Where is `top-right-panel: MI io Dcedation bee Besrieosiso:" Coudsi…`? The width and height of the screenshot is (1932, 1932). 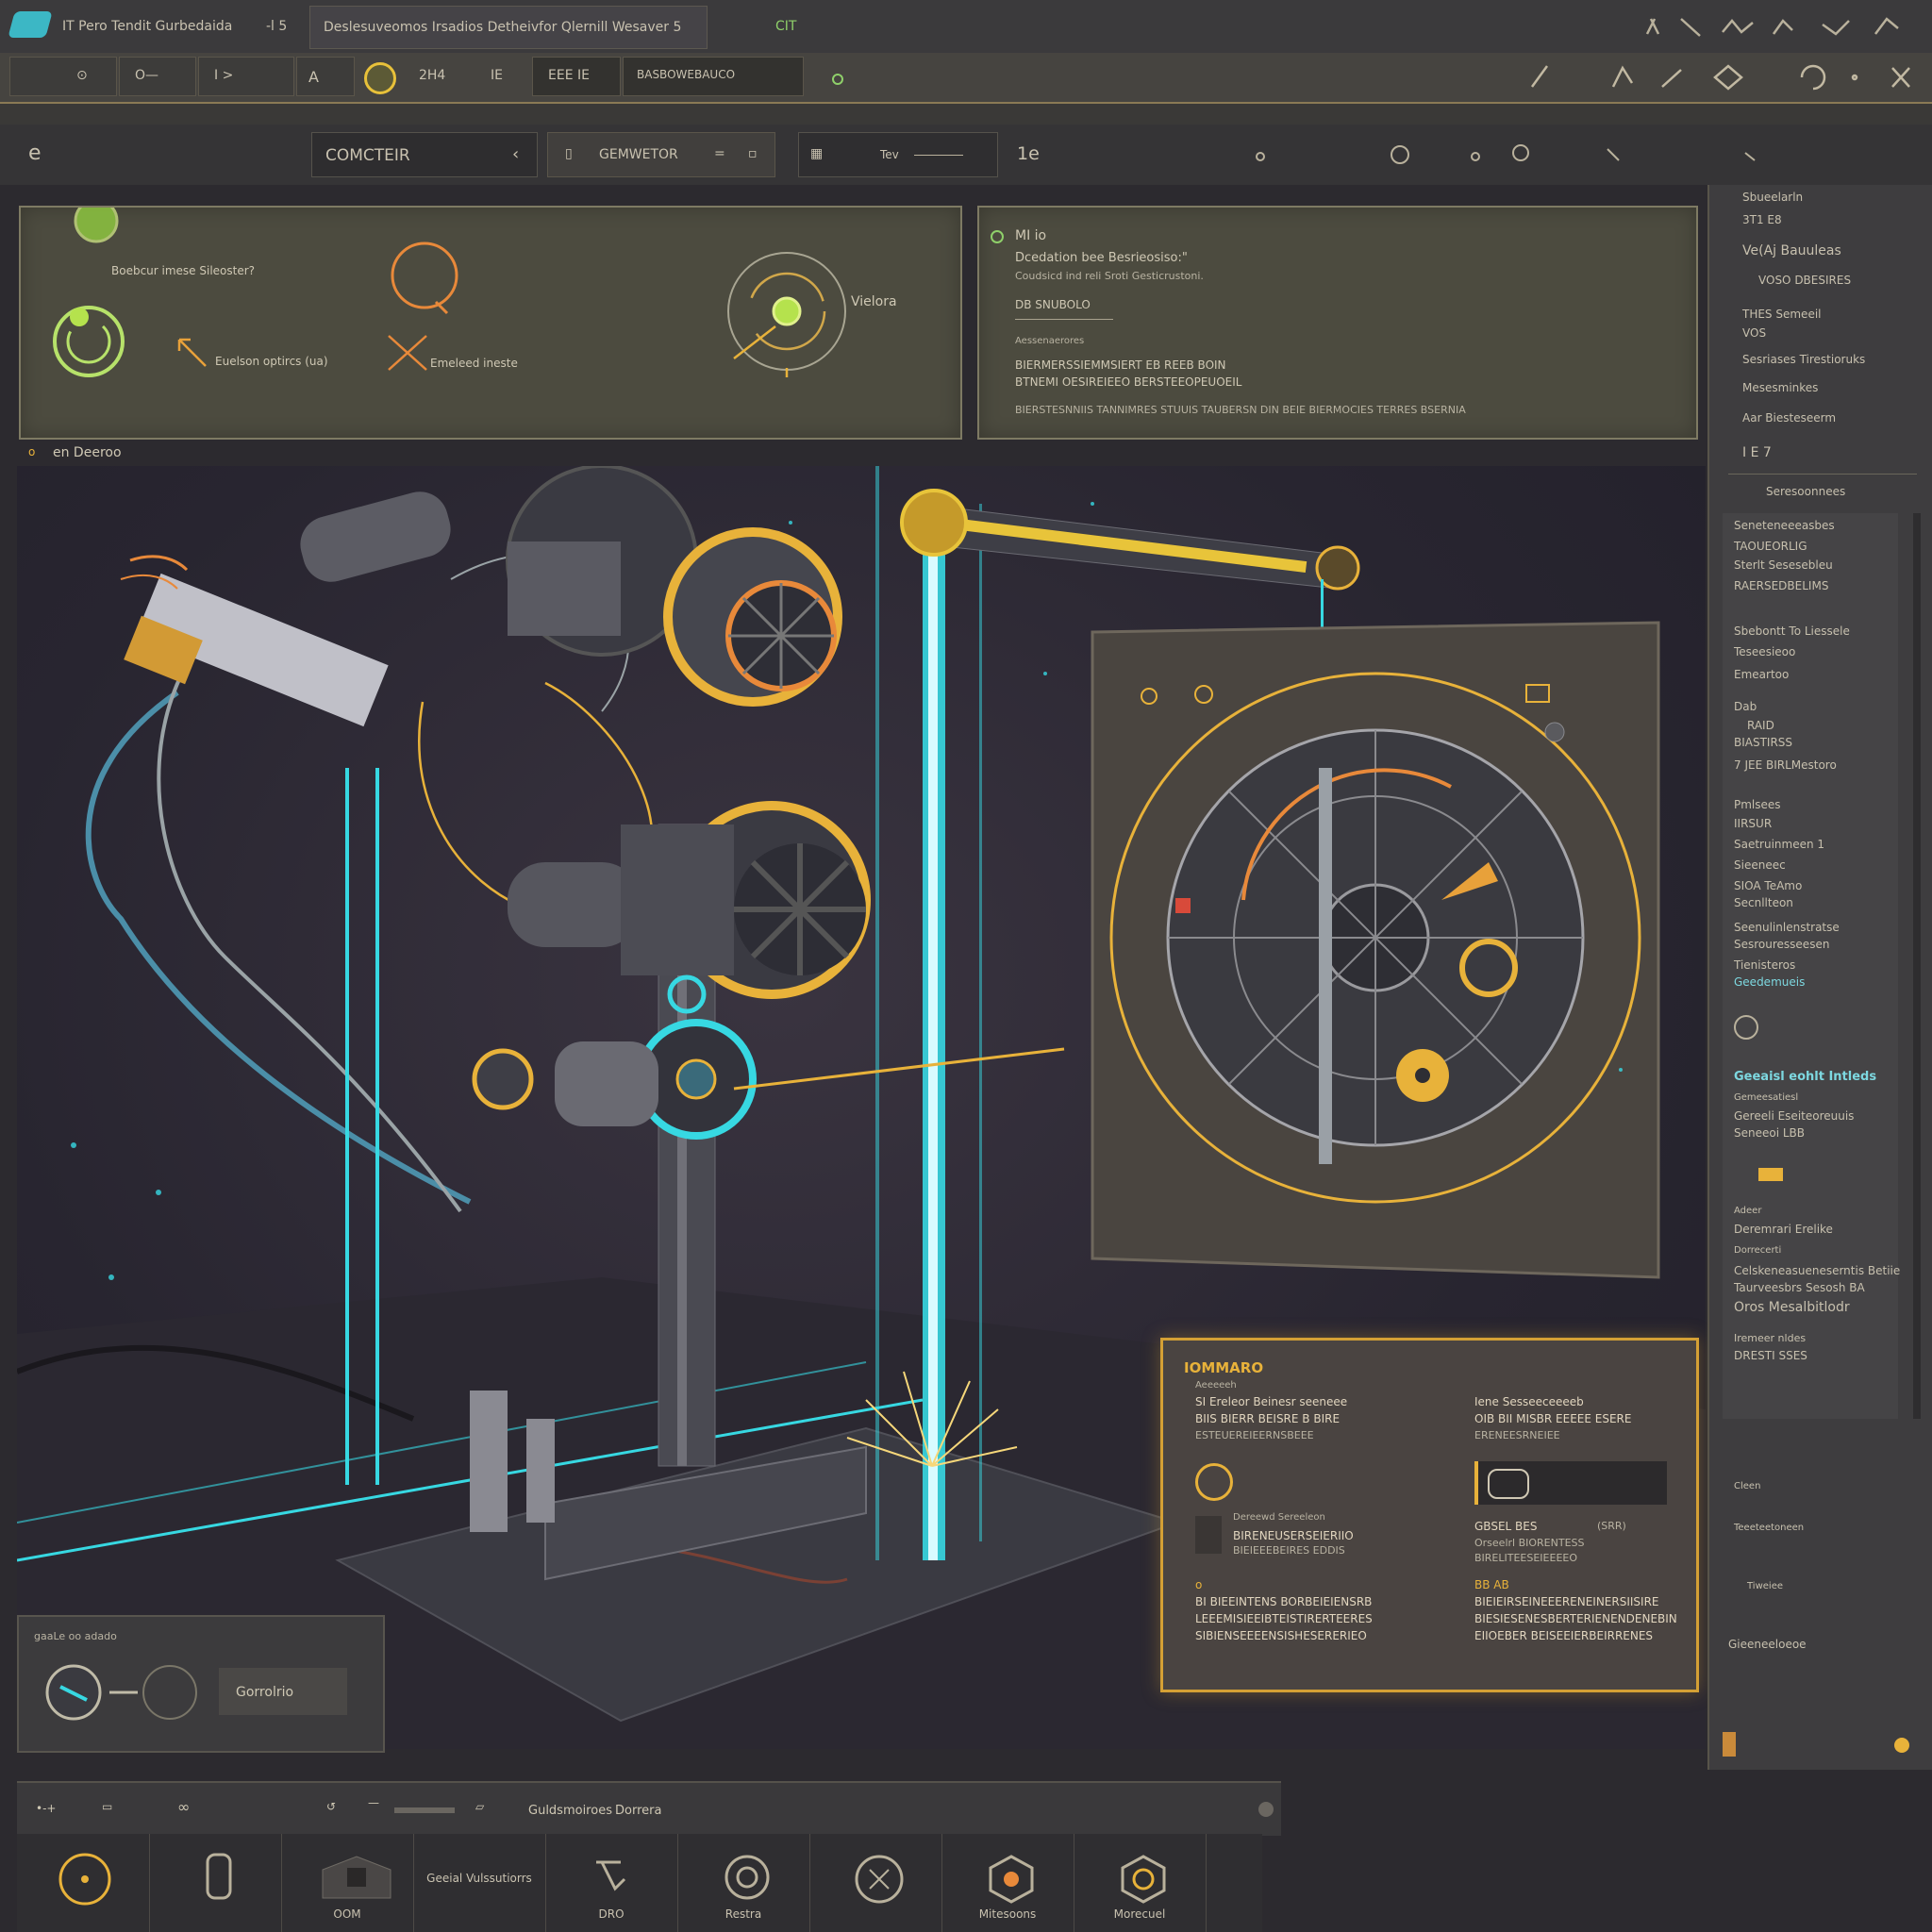
top-right-panel: MI io Dcedation bee Besrieosiso:" Coudsi… is located at coordinates (1337, 323).